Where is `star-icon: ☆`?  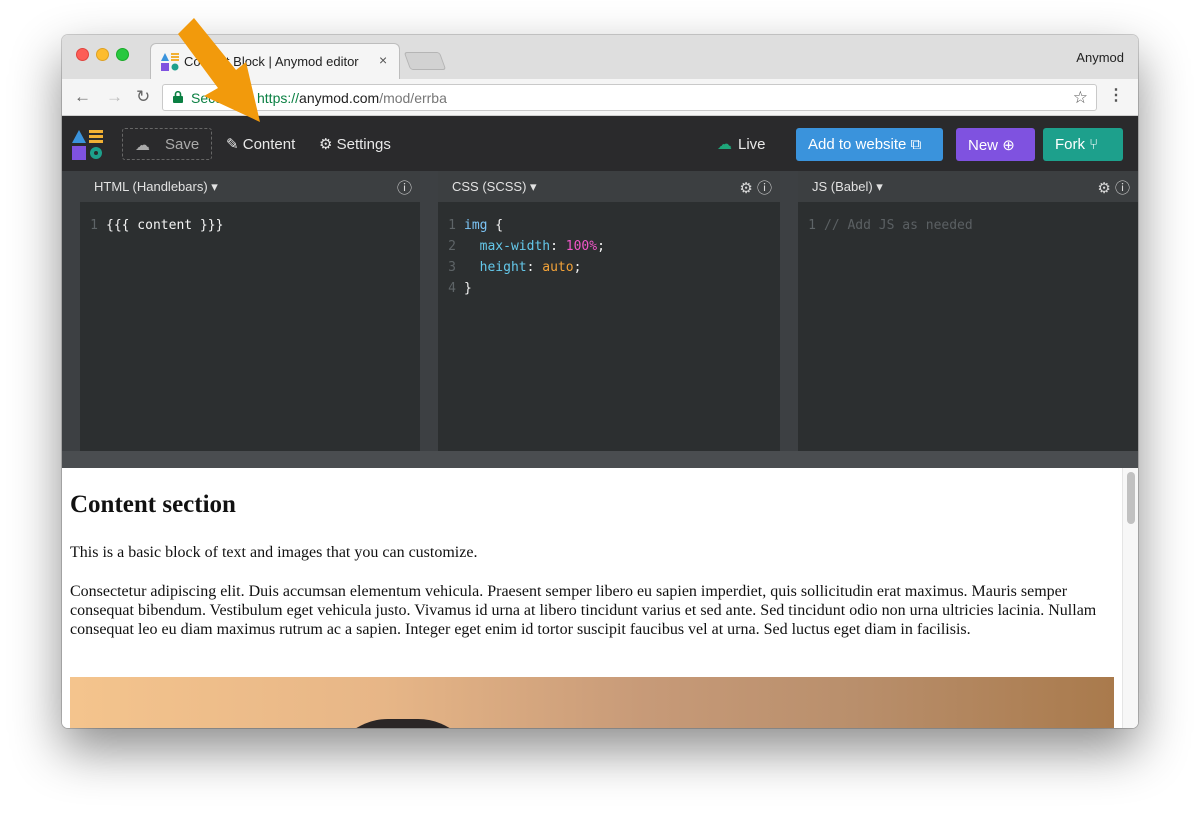
star-icon: ☆ is located at coordinates (1080, 98).